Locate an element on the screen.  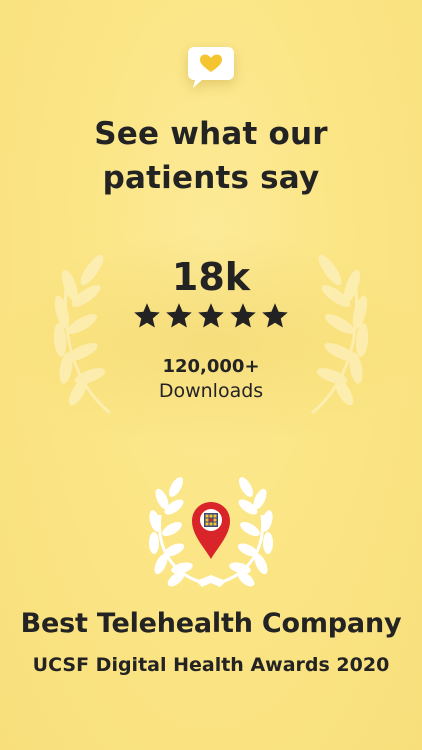
award-emblem is located at coordinates (211, 532).